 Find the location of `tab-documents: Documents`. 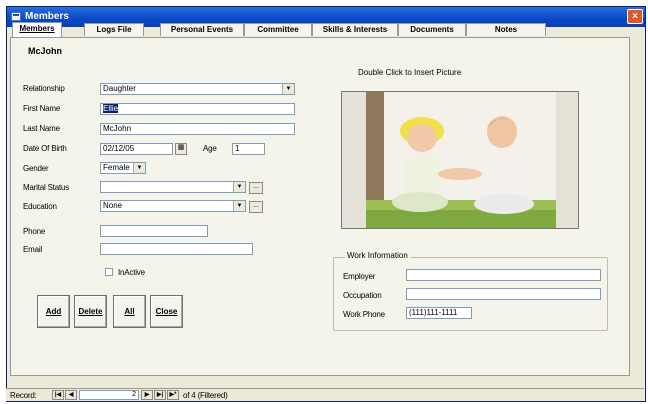

tab-documents: Documents is located at coordinates (432, 29).